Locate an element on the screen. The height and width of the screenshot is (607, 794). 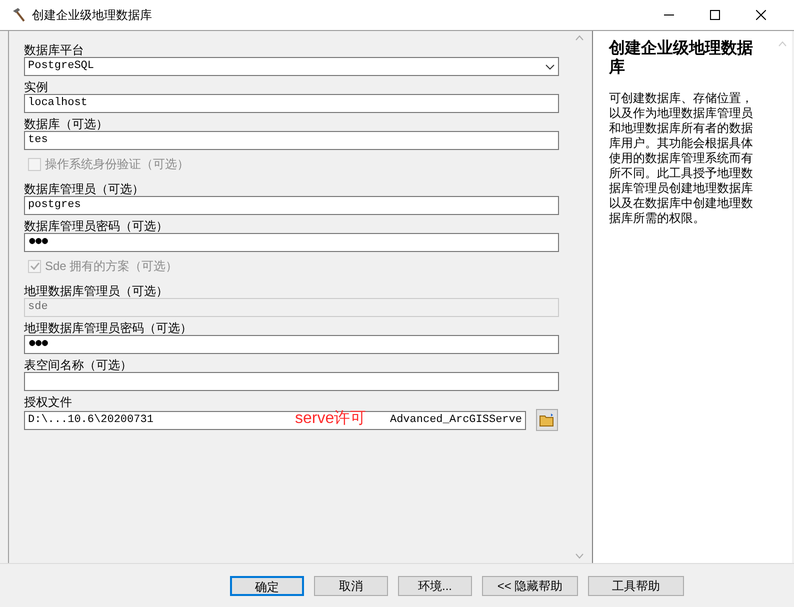
input-field: postgres is located at coordinates (291, 205).